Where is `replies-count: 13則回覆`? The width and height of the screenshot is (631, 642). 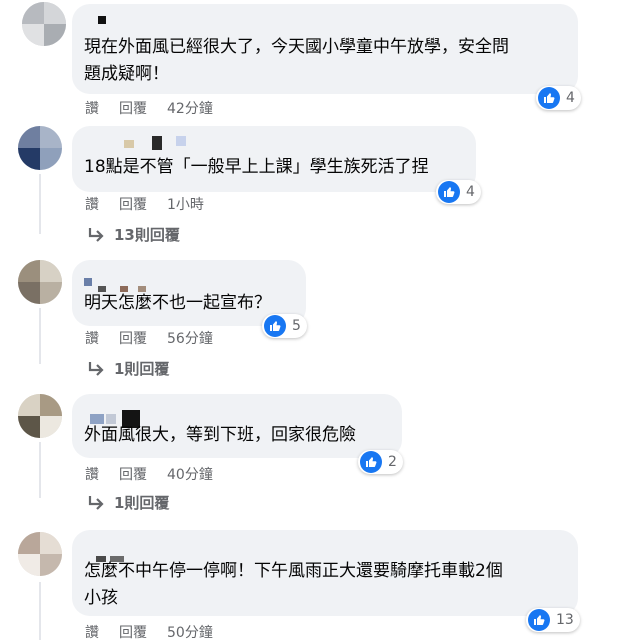
replies-count: 13則回覆 is located at coordinates (147, 235).